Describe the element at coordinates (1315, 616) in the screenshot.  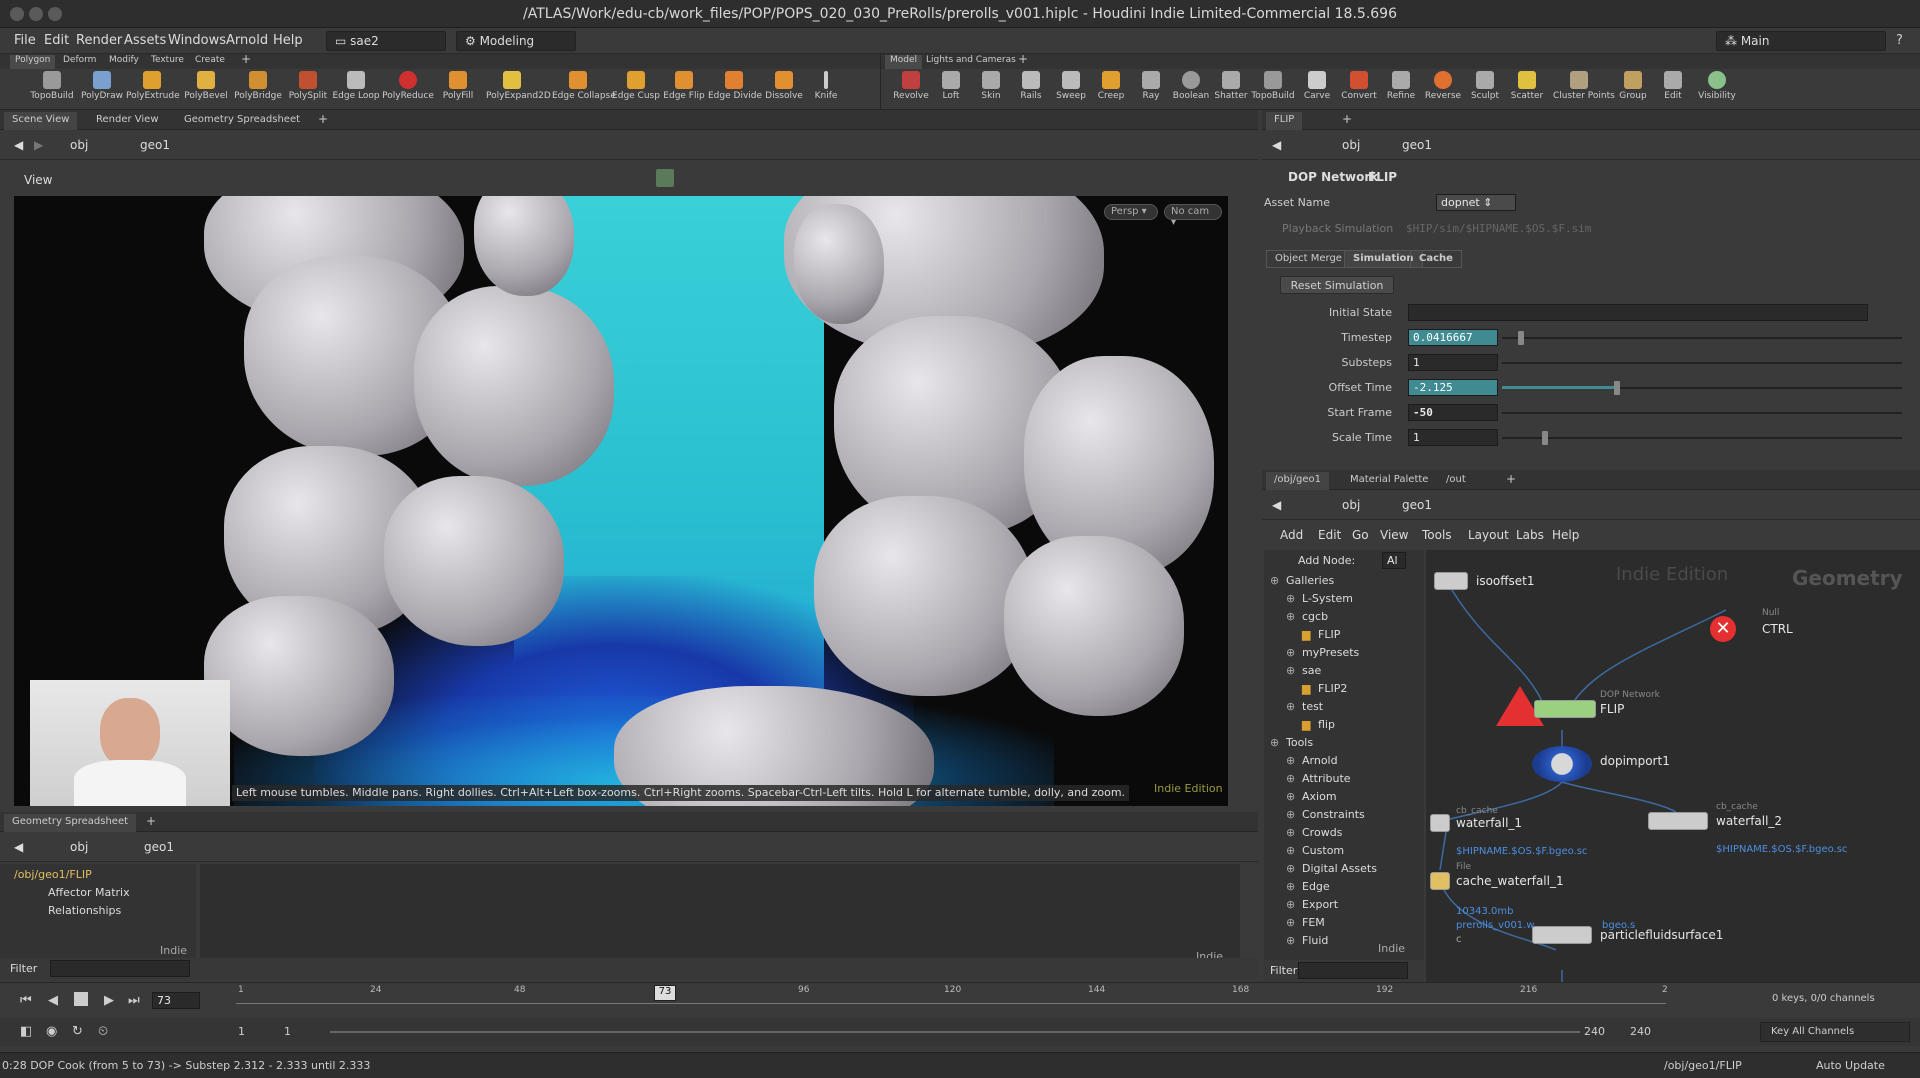
I see `gallery-item: cgcb` at that location.